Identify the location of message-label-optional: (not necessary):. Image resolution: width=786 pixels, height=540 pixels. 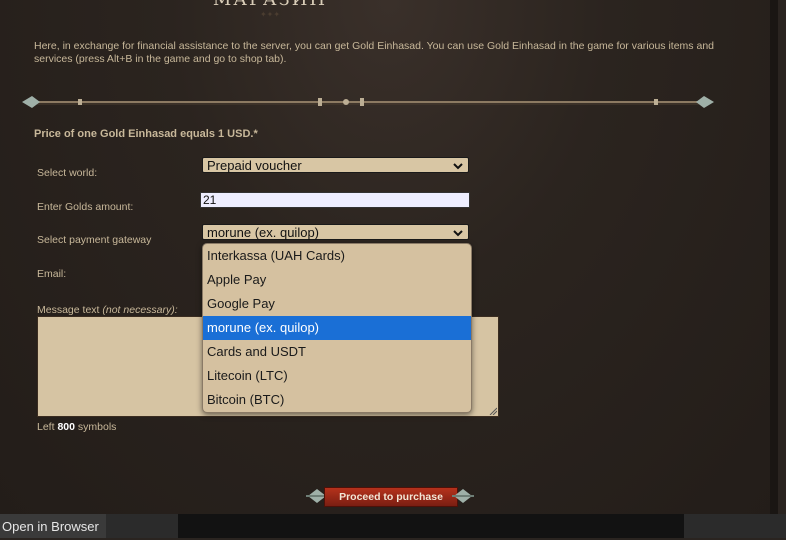
(140, 310).